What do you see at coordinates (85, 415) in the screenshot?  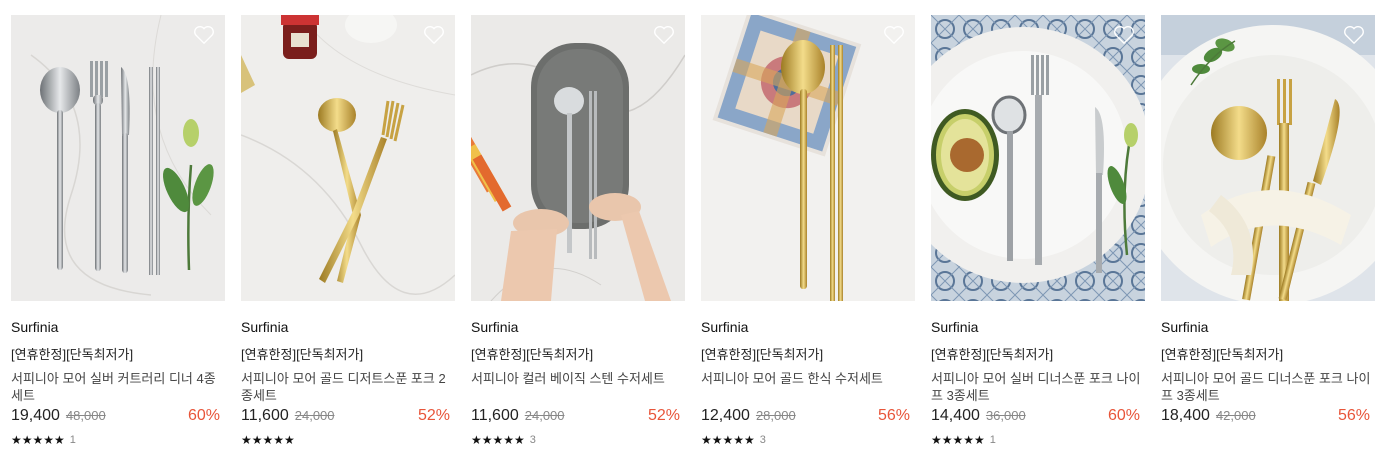 I see `original-price: 48,000` at bounding box center [85, 415].